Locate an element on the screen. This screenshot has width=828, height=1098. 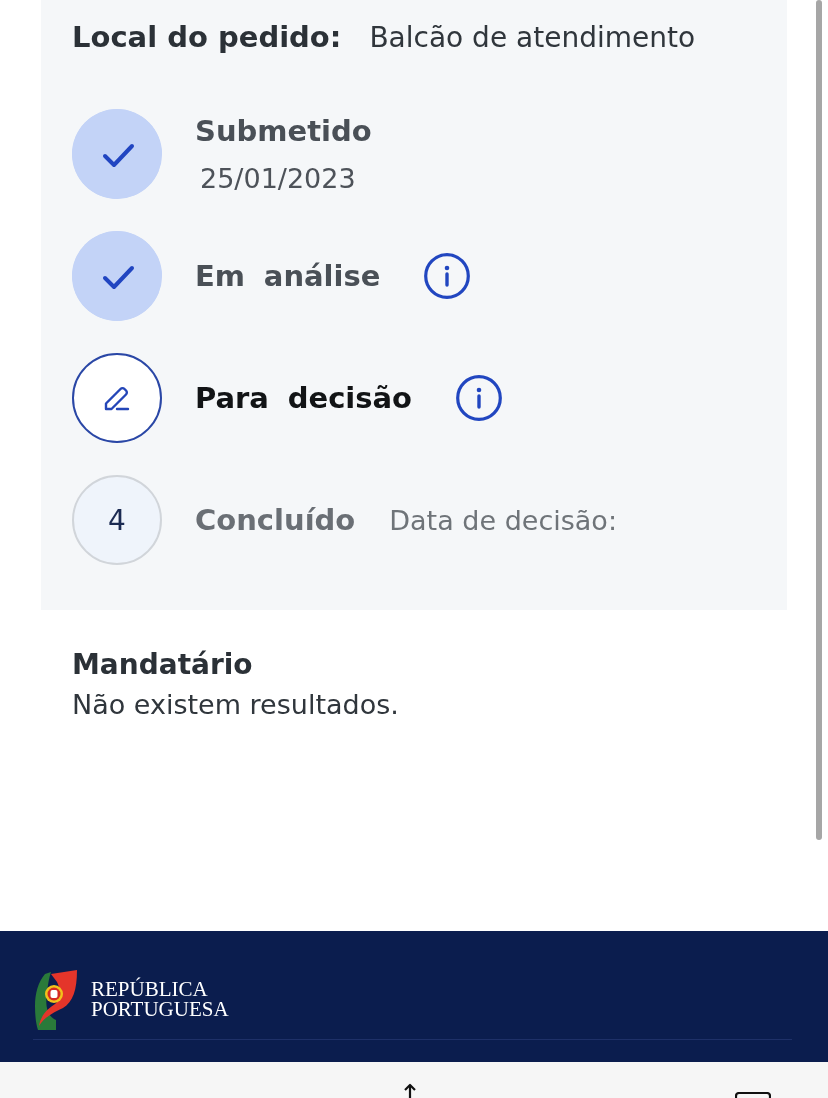
field-value: Balcão de atendimento is located at coordinates (532, 38).